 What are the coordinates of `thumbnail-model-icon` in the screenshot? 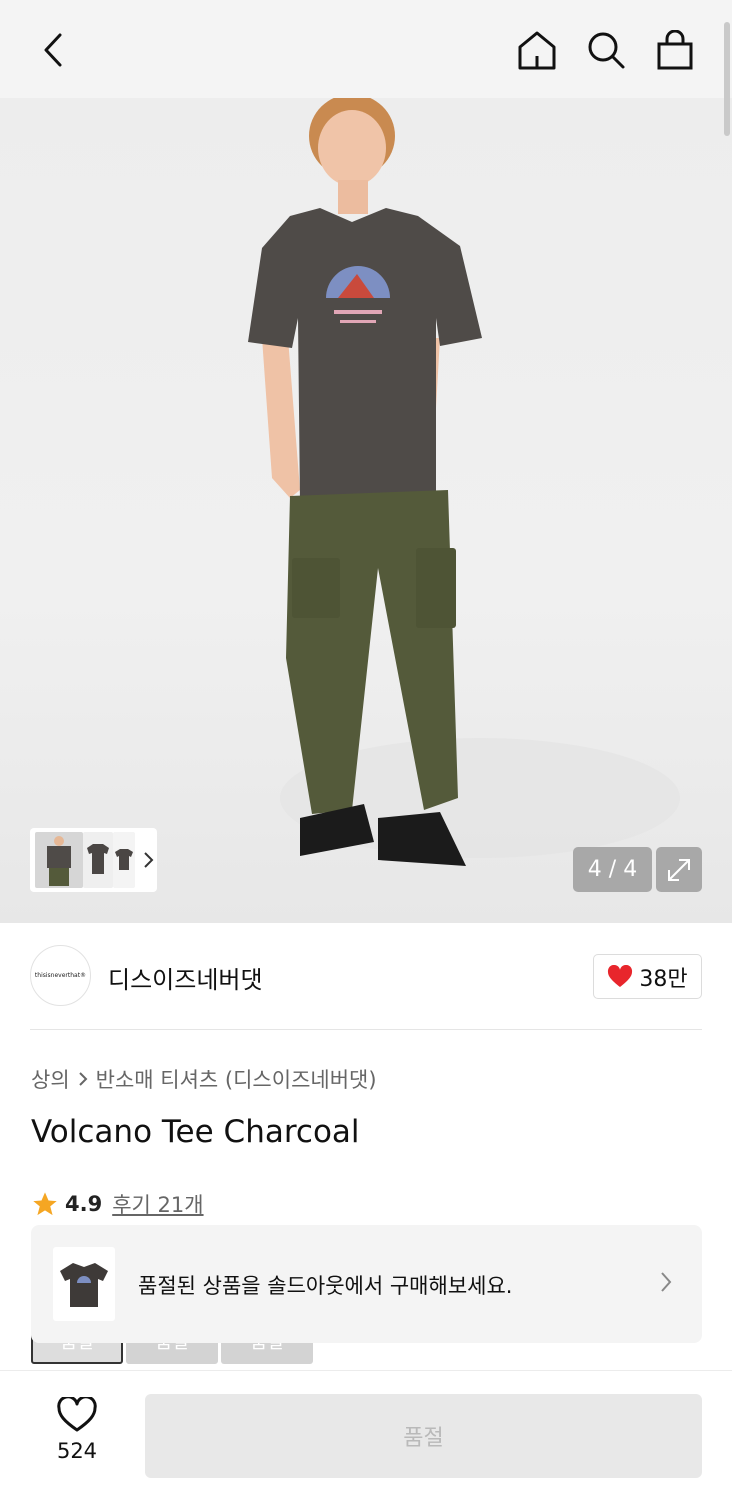 It's located at (59, 861).